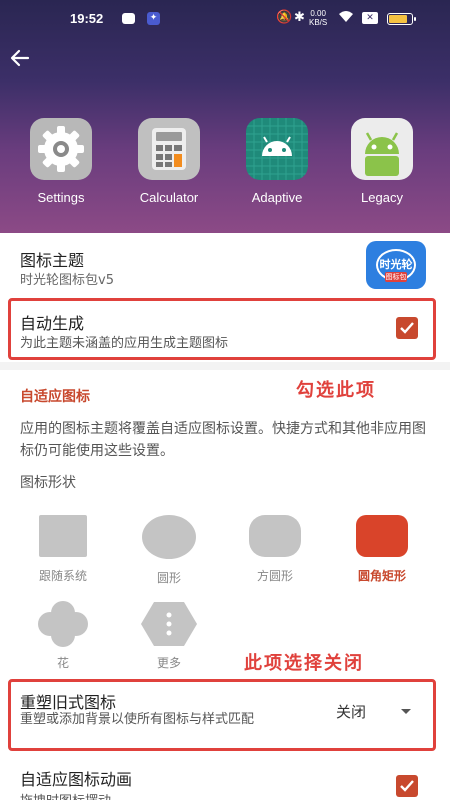 The image size is (450, 800). What do you see at coordinates (61, 197) in the screenshot?
I see `preview-label-settings: Settings` at bounding box center [61, 197].